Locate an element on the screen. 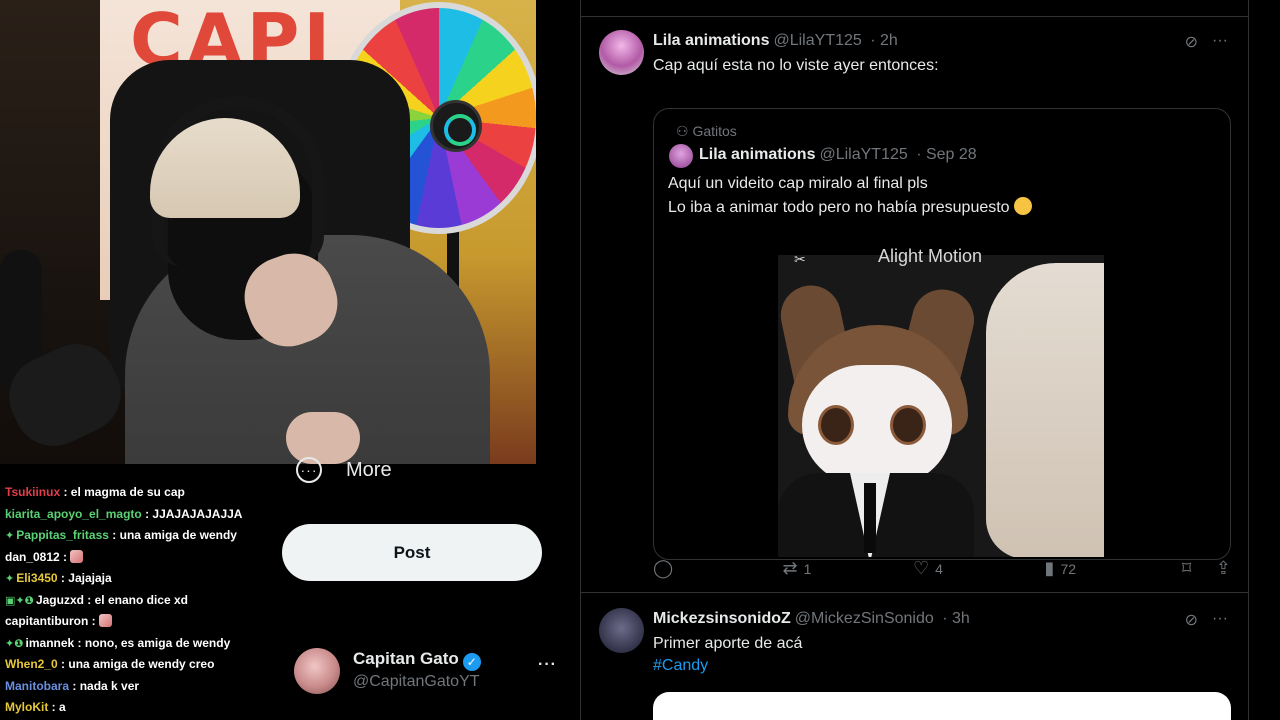  chat-username: imannek is located at coordinates (50, 643).